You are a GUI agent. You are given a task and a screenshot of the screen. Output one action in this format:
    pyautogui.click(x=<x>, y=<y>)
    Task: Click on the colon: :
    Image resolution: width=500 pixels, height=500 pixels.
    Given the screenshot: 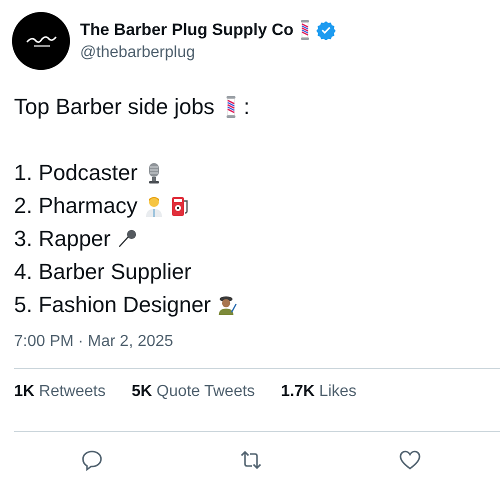 What is the action you would take?
    pyautogui.click(x=247, y=107)
    